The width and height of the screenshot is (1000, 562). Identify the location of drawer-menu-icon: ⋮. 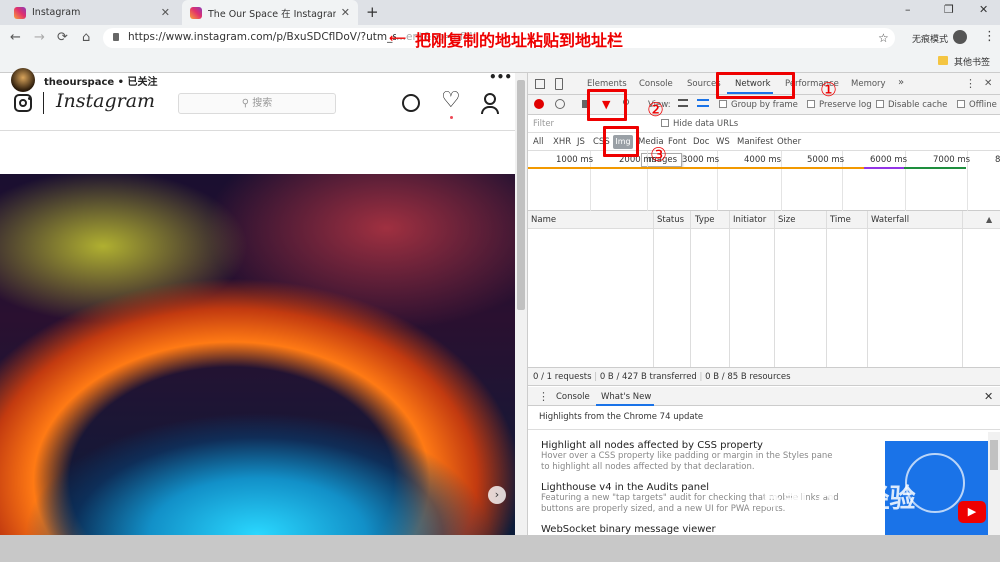
(543, 396).